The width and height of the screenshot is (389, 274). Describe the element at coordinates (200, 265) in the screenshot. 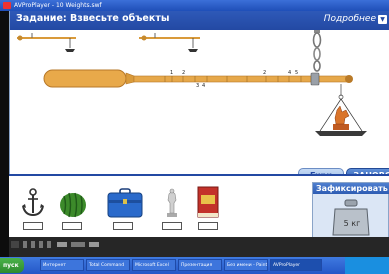

I see `taskbar-item: Презентация` at that location.